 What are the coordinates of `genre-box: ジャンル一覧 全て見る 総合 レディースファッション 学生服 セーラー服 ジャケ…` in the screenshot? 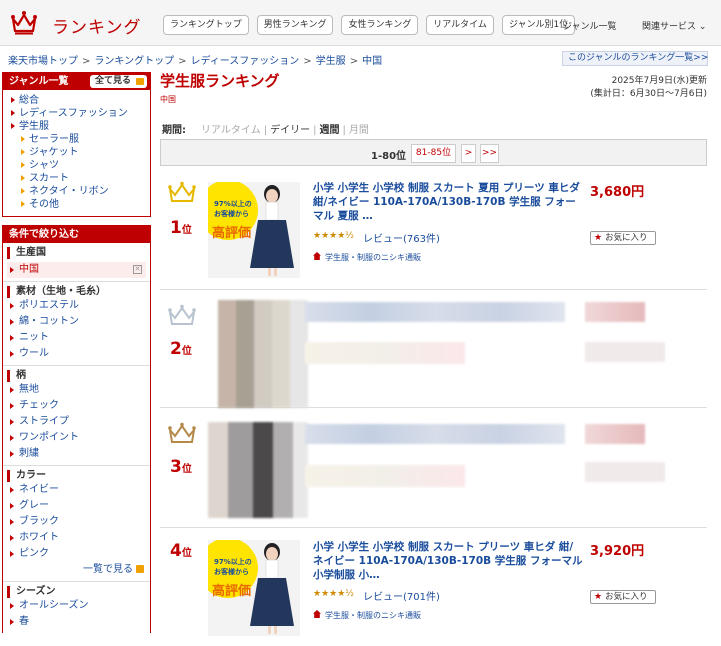 It's located at (76, 144).